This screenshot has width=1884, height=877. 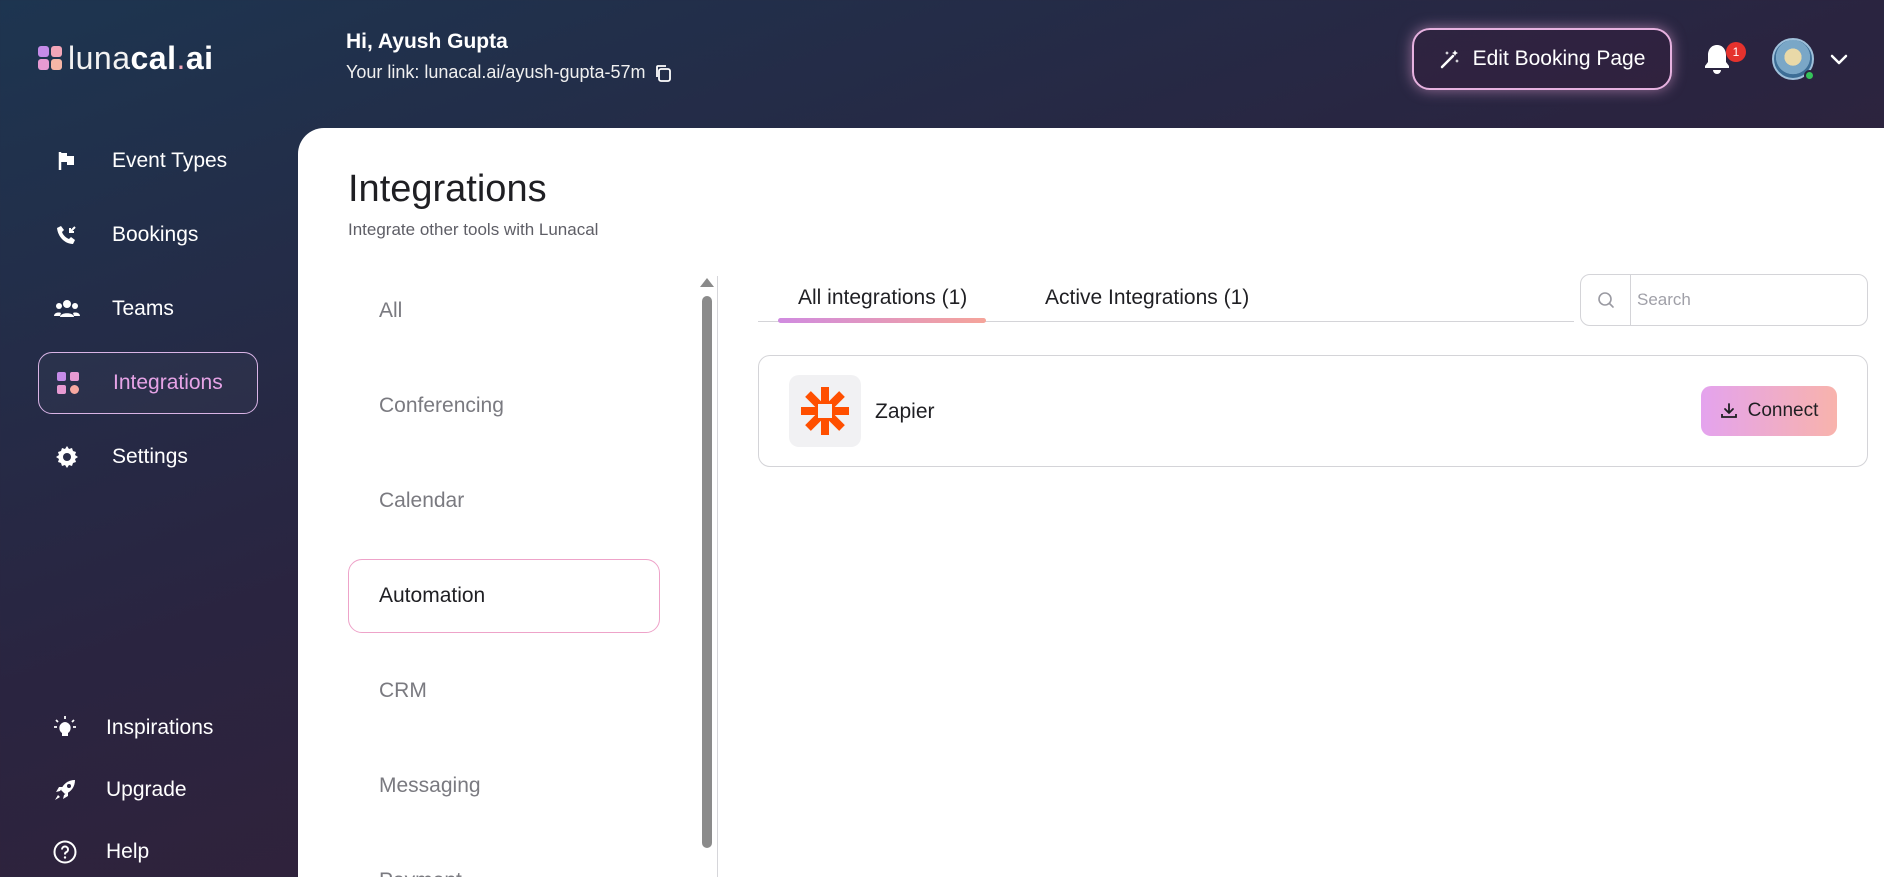 I want to click on booking-link-text: Your link: lunacal.ai/ayush-gupta-57m, so click(x=496, y=72).